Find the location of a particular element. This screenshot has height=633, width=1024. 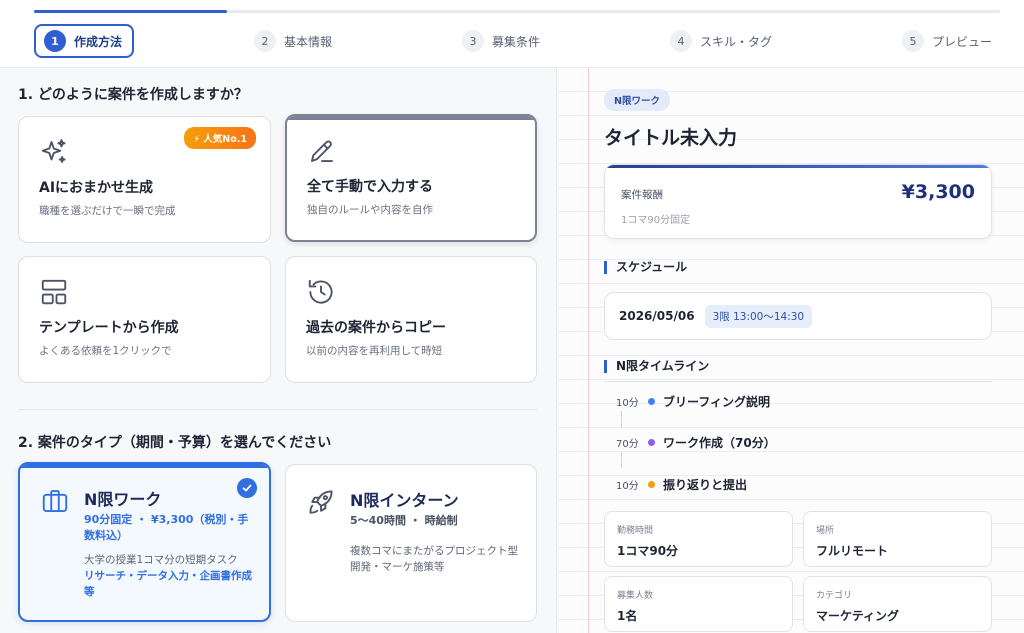

progress-fill is located at coordinates (131, 11).